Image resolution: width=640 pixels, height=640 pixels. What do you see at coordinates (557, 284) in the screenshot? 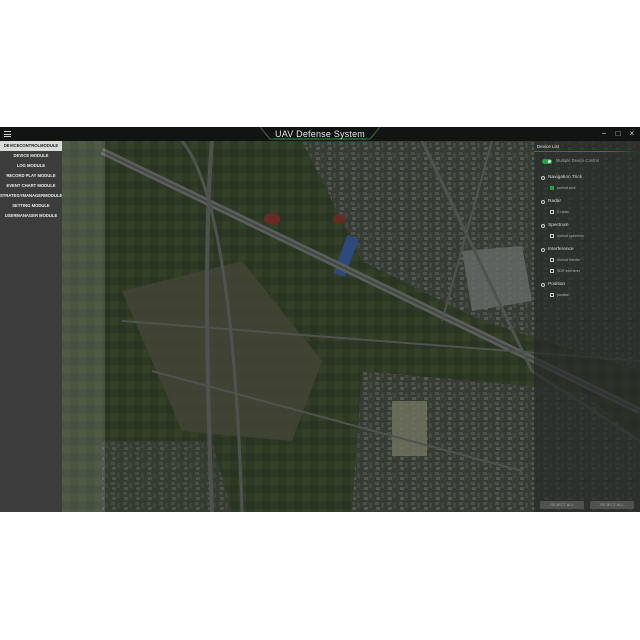
I see `group-label: Position` at bounding box center [557, 284].